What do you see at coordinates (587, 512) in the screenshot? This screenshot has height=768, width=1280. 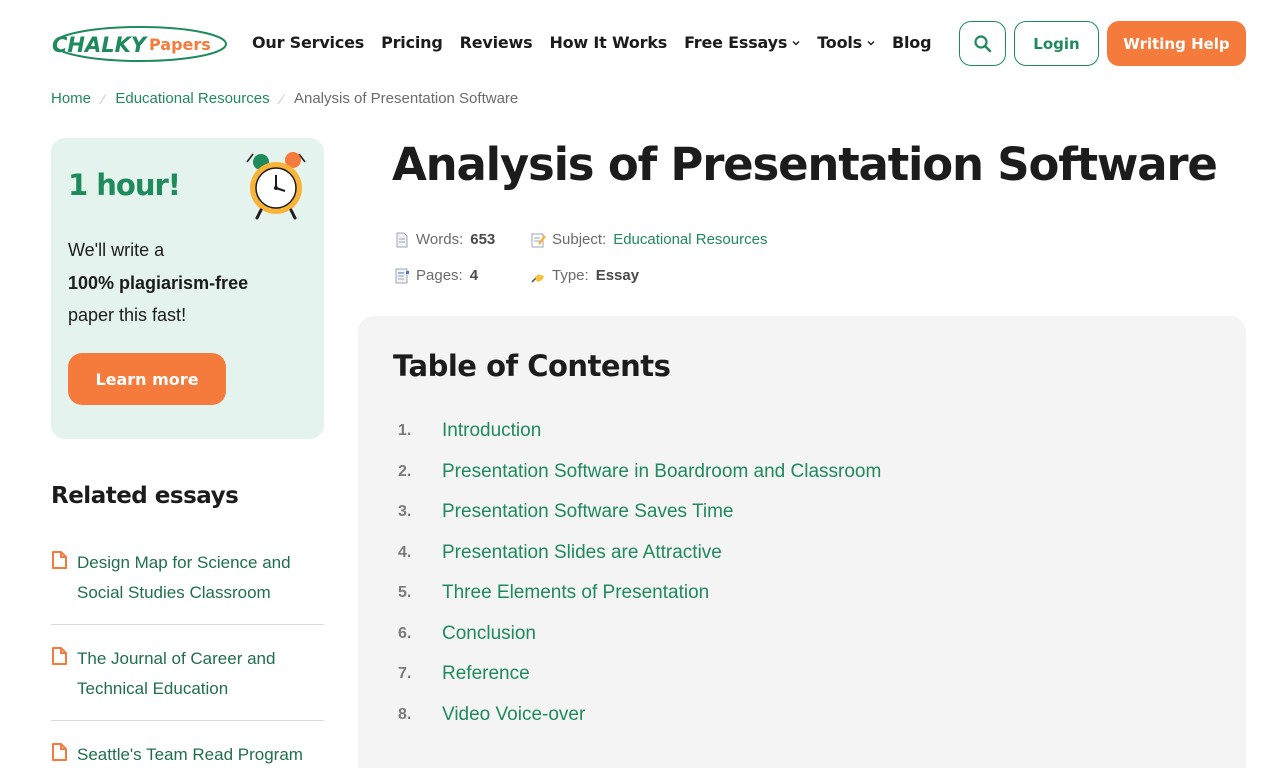 I see `toc-item-link: Presentation Software Saves Time` at bounding box center [587, 512].